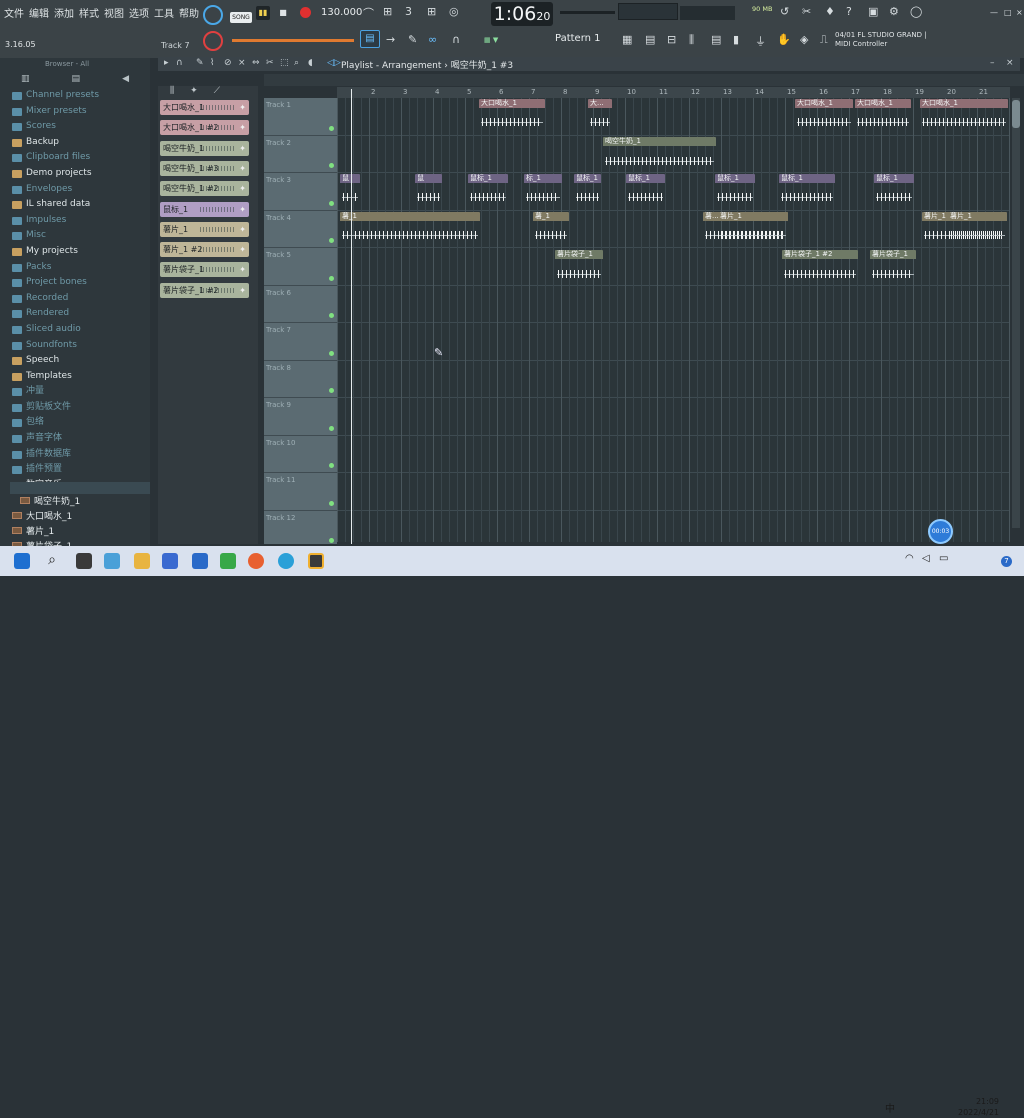  Describe the element at coordinates (139, 12) in the screenshot. I see `menu-options: 选项` at that location.